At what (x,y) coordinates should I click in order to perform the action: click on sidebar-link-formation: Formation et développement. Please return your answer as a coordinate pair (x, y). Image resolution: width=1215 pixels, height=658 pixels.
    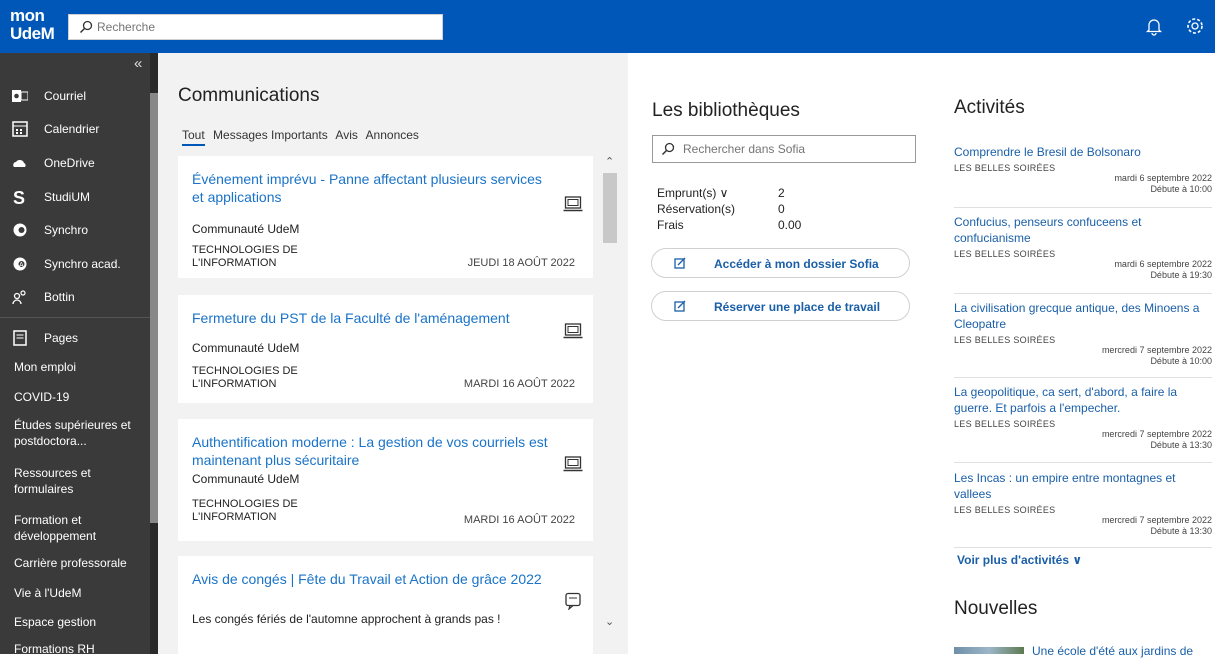
    Looking at the image, I should click on (81, 528).